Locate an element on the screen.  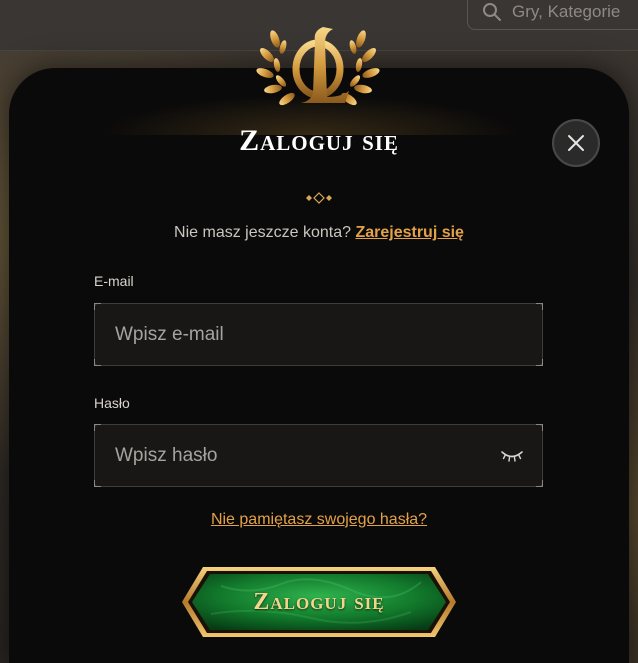
modal-title: Zaloguj się is located at coordinates (319, 140).